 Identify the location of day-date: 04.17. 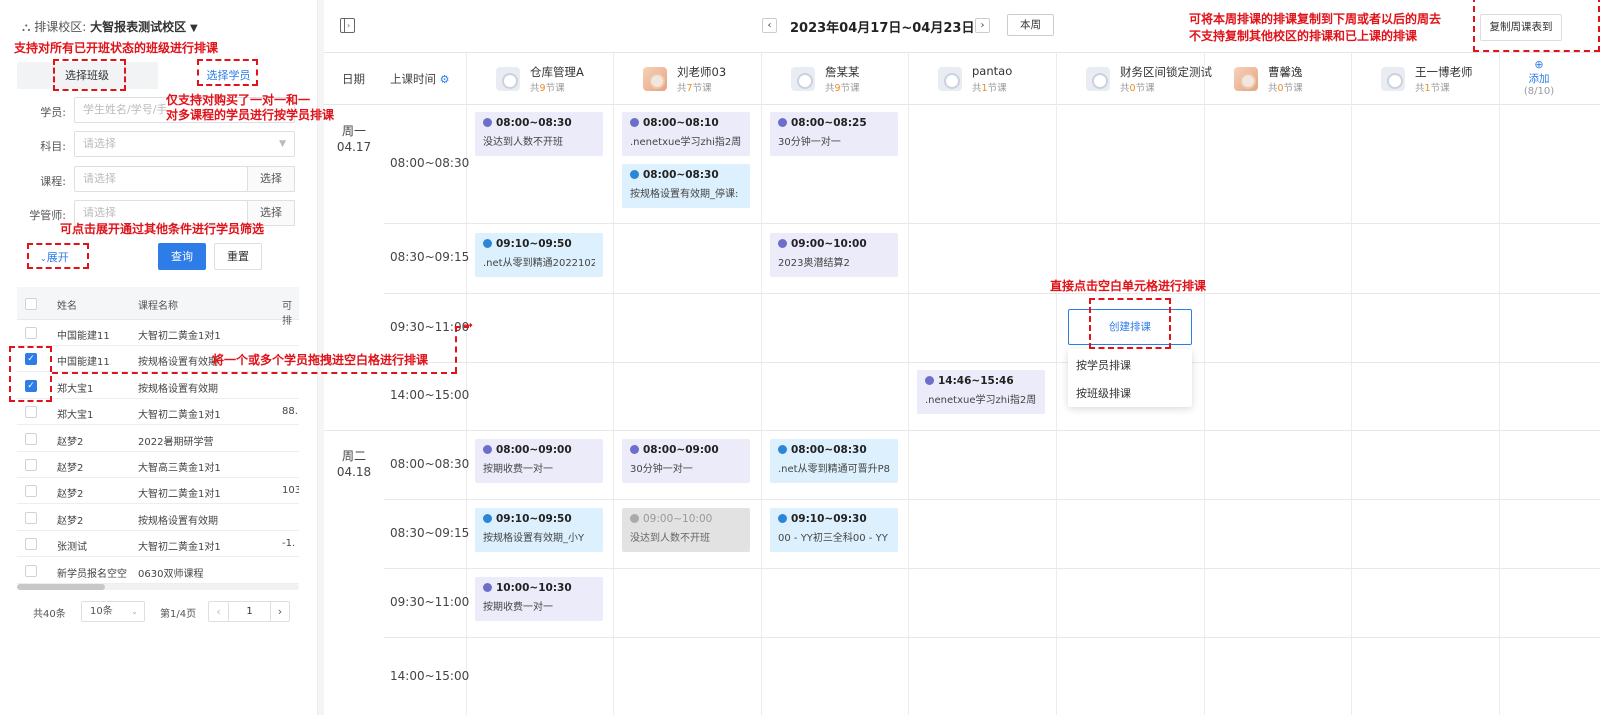
(354, 147).